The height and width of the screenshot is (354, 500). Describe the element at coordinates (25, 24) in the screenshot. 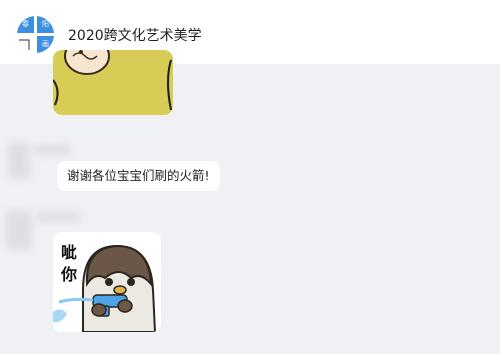

I see `logo-char-1: 春` at that location.